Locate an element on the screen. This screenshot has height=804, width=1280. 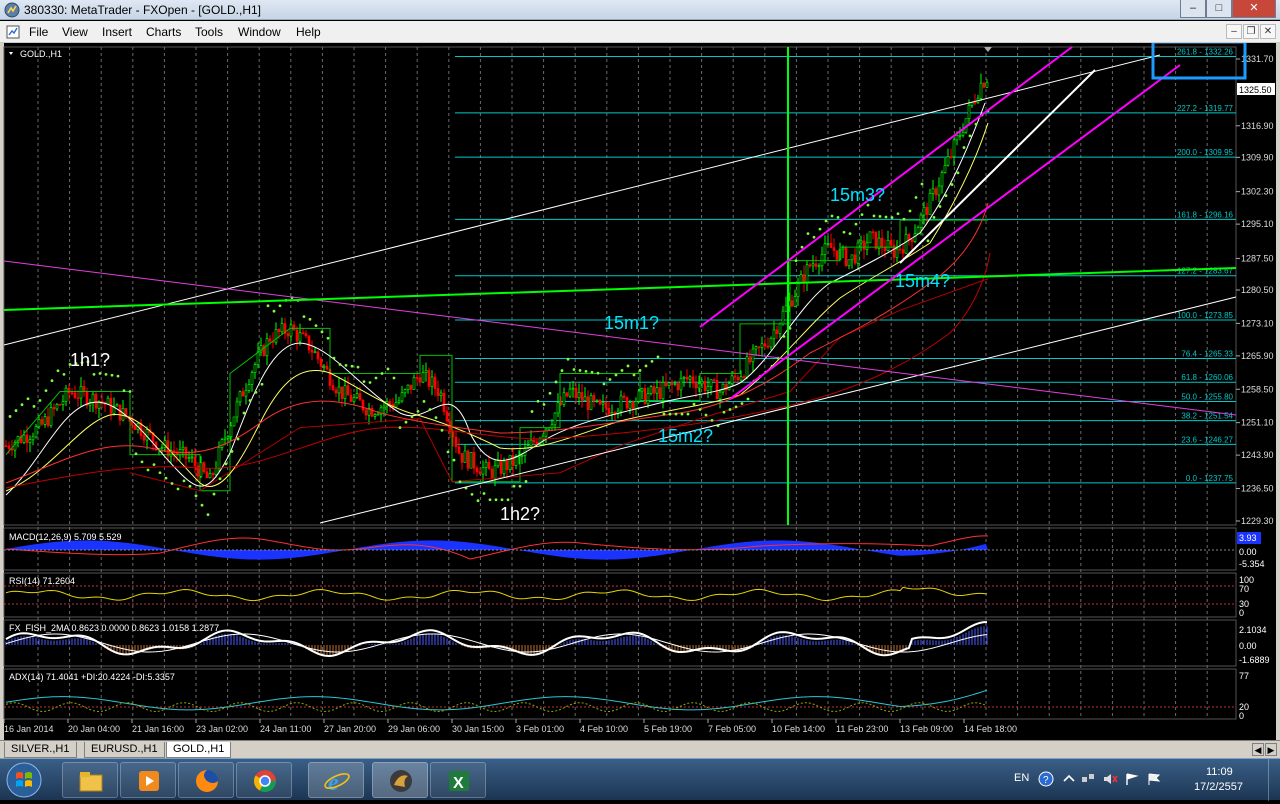
help-icon: ? is located at coordinates (1046, 779).